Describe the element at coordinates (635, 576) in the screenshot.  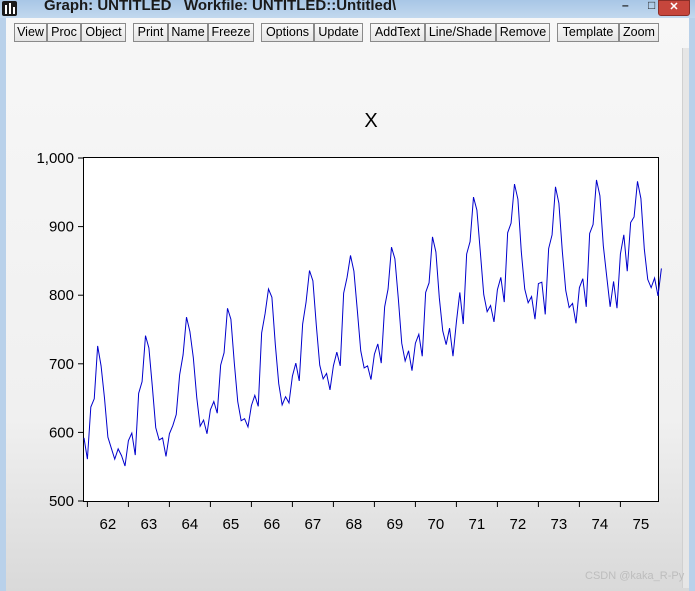
I see `watermark-text: CSDN @kaka_R-Py` at that location.